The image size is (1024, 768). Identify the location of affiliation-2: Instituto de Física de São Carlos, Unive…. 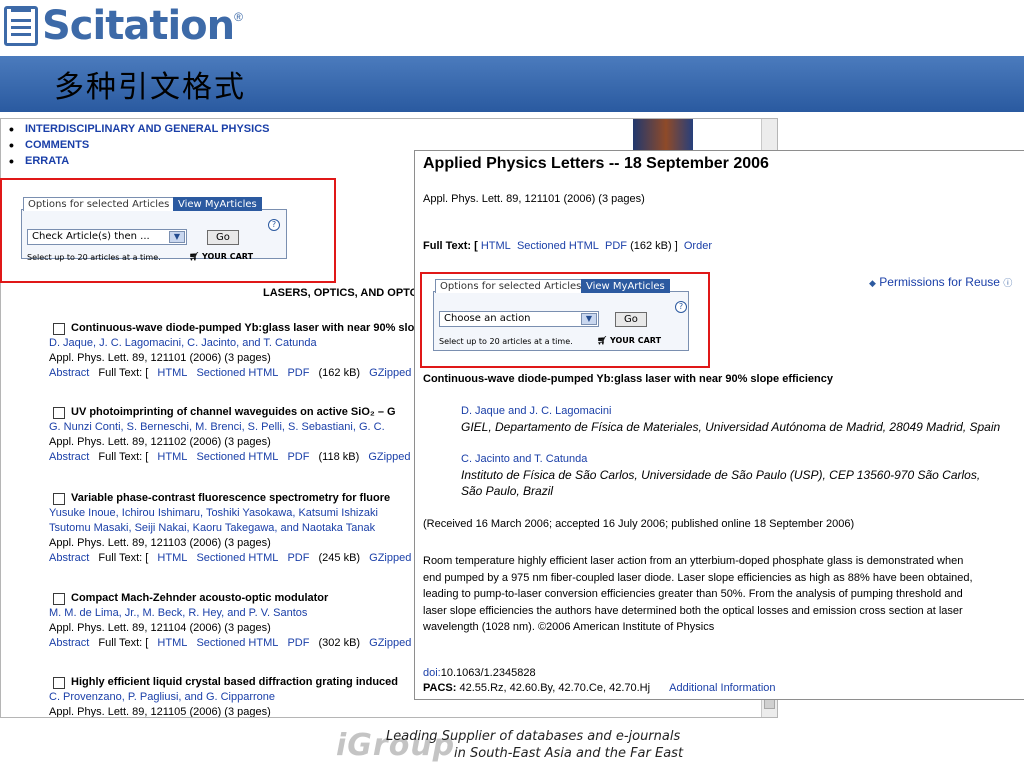
(721, 475).